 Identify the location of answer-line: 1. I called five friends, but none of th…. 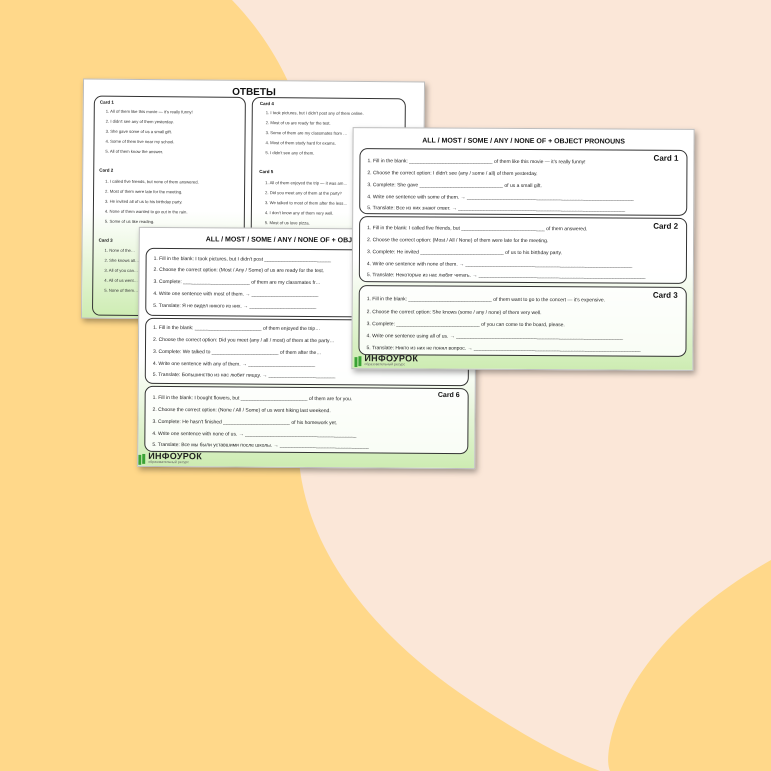
(152, 181).